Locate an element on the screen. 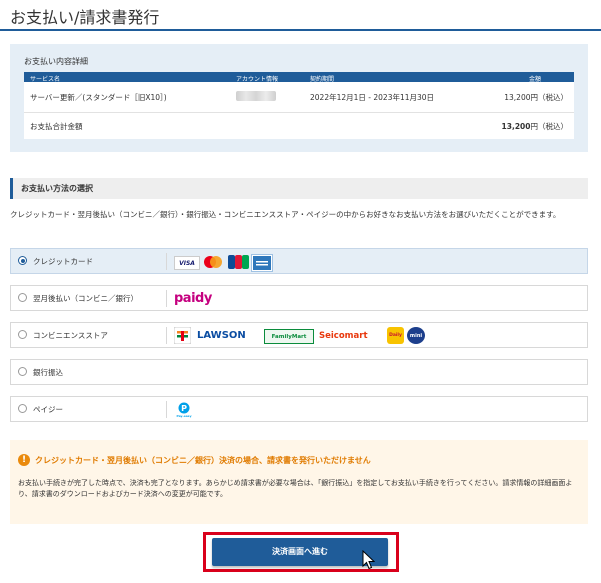 This screenshot has height=583, width=601. amex-logo-icon is located at coordinates (262, 263).